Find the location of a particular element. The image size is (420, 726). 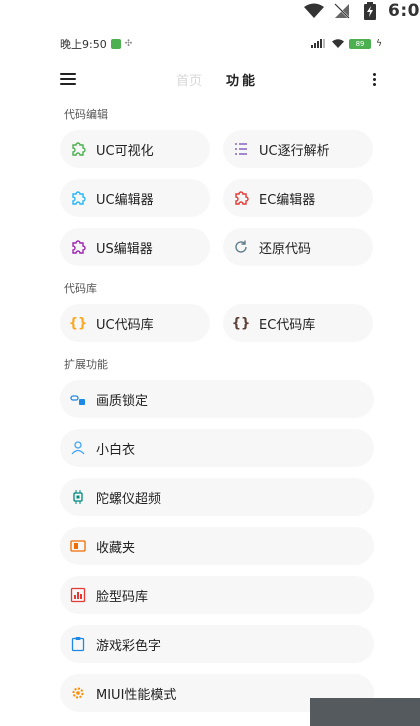

battery-icon: 89 is located at coordinates (360, 44).